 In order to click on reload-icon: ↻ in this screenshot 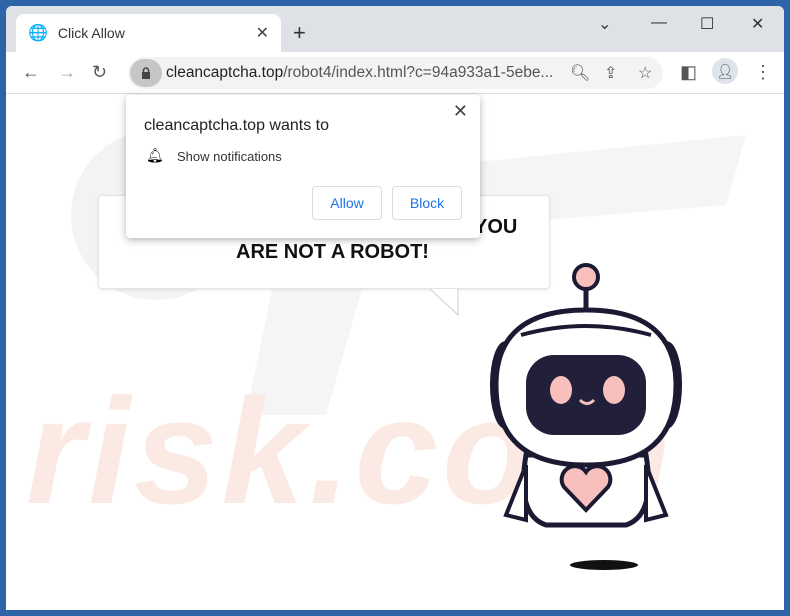, I will do `click(99, 72)`.